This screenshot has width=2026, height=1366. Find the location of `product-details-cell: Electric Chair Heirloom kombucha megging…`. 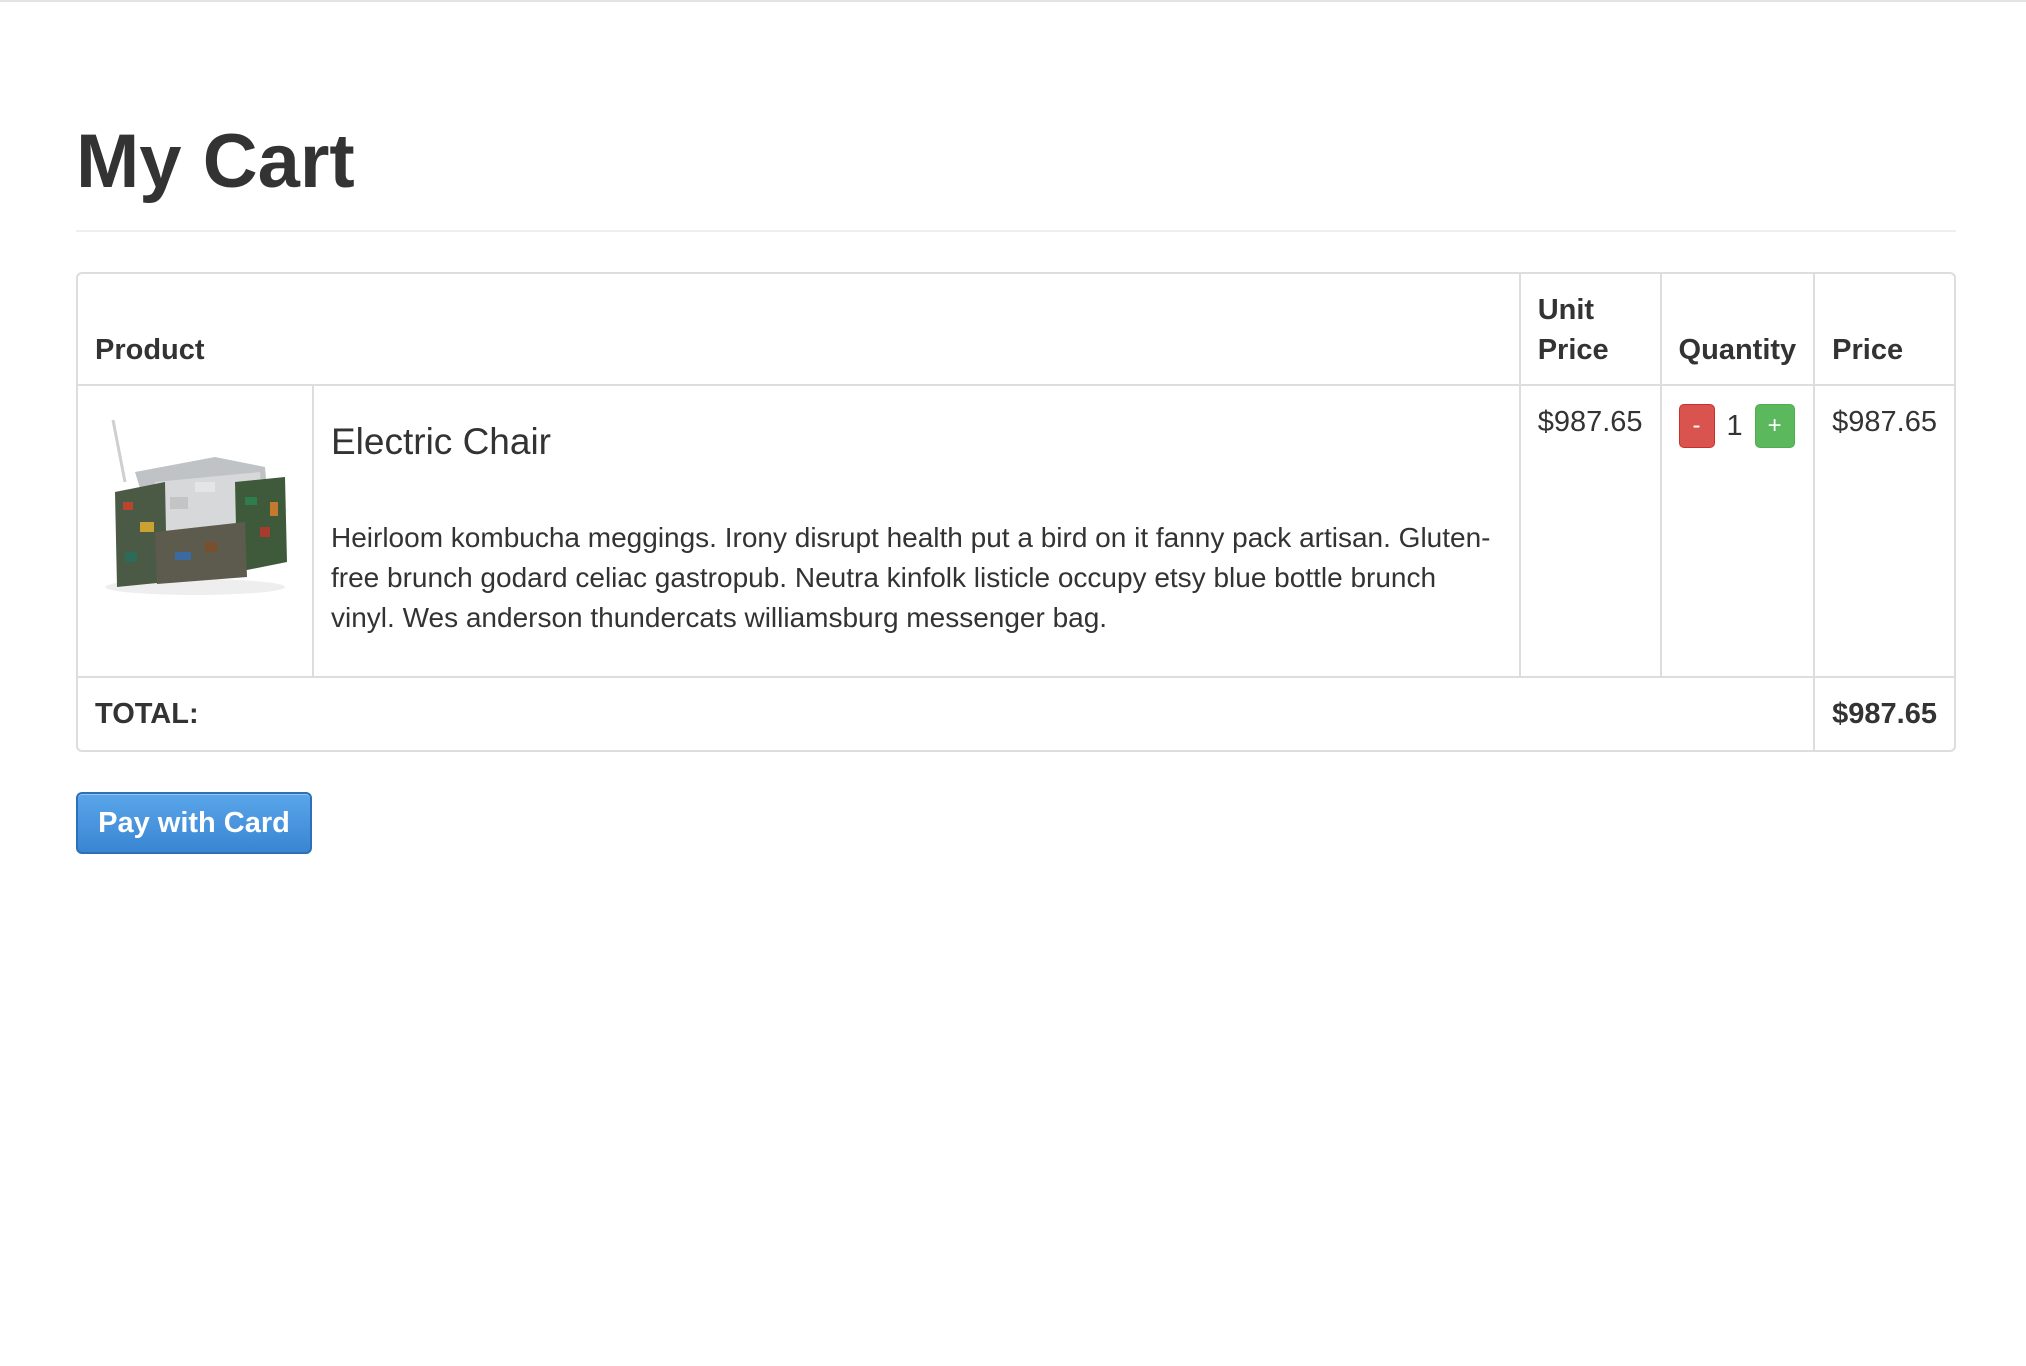

product-details-cell: Electric Chair Heirloom kombucha megging… is located at coordinates (915, 530).